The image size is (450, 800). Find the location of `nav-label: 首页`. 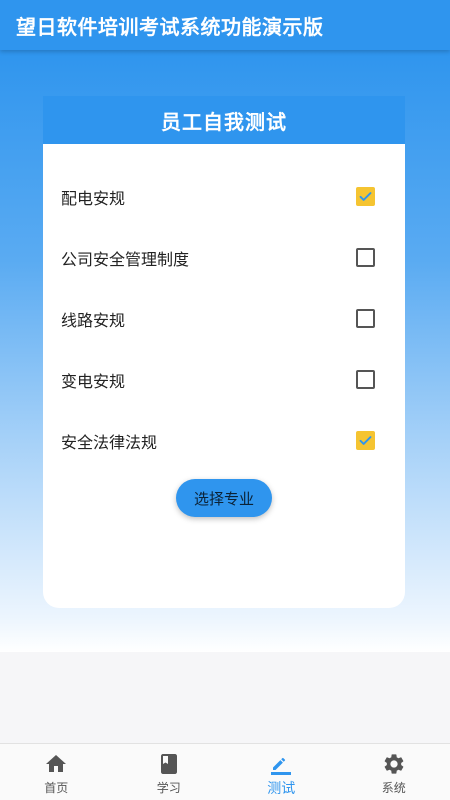

nav-label: 首页 is located at coordinates (56, 788).